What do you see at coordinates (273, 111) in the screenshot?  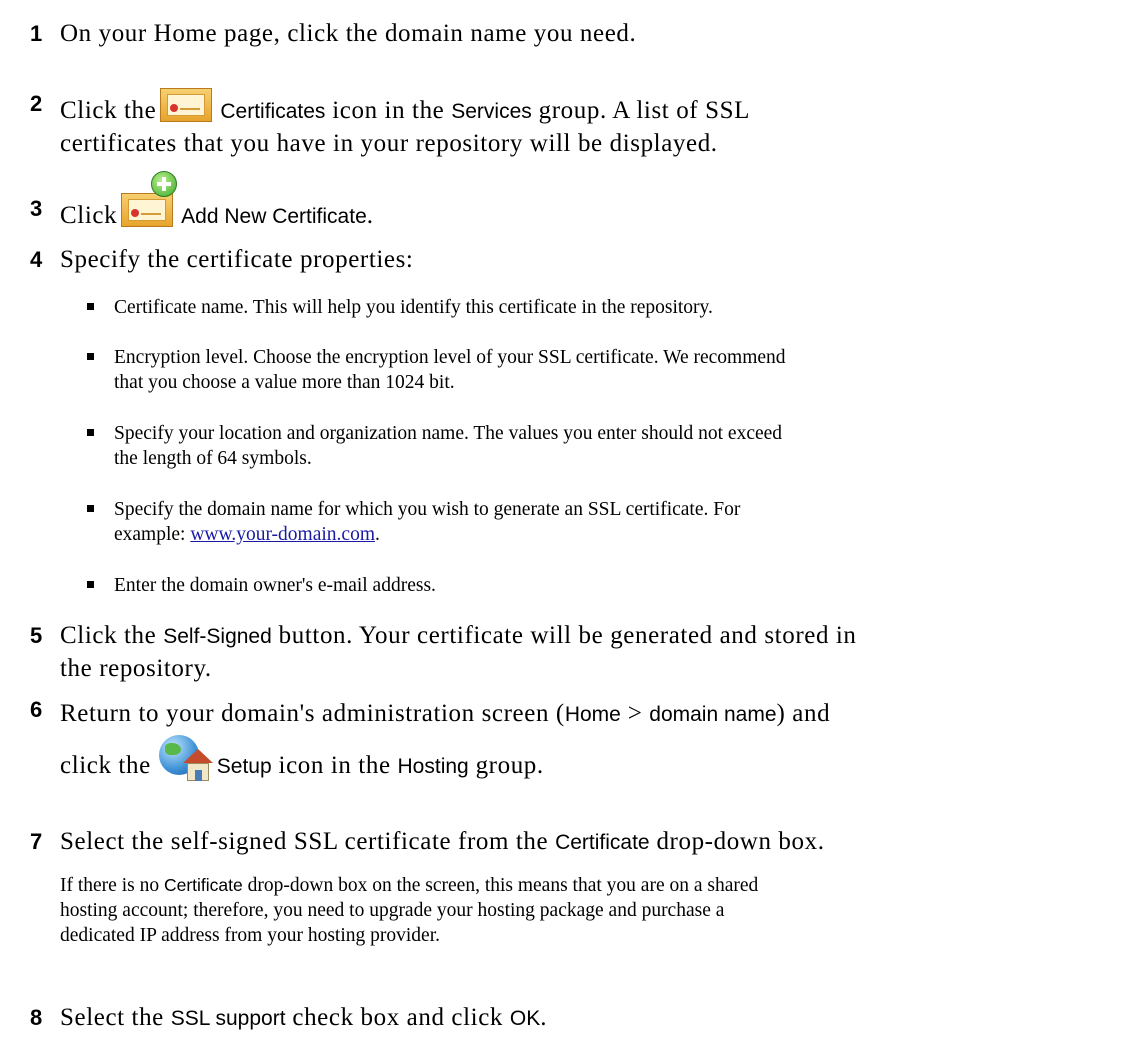 I see `ui-term-certificates: Certificates` at bounding box center [273, 111].